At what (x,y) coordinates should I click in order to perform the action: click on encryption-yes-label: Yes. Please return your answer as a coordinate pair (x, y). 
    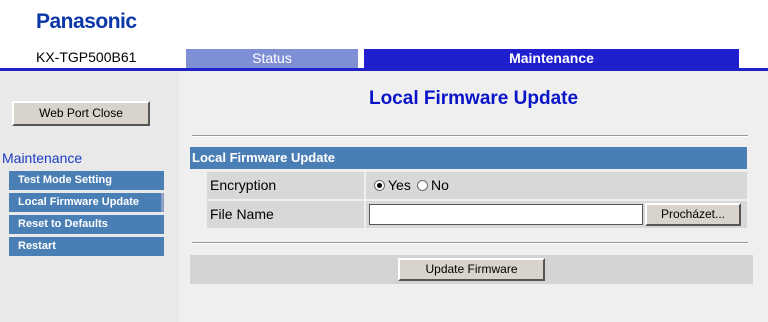
    Looking at the image, I should click on (399, 185).